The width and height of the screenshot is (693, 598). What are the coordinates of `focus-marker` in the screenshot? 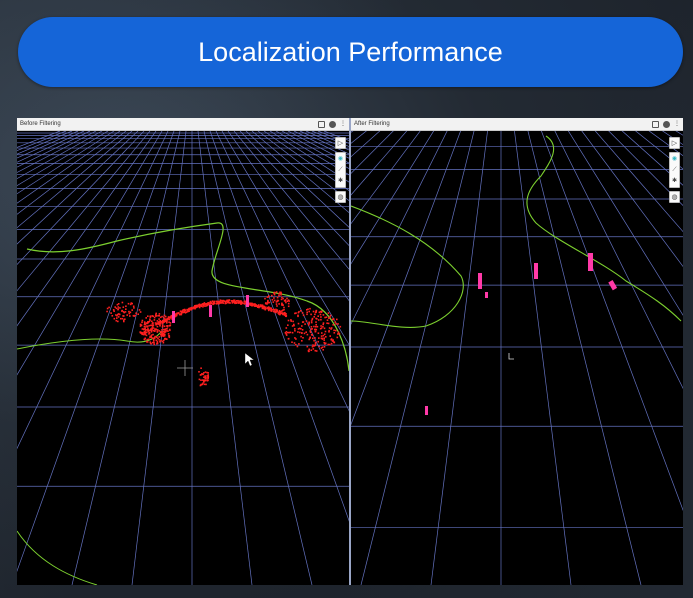 It's located at (511, 356).